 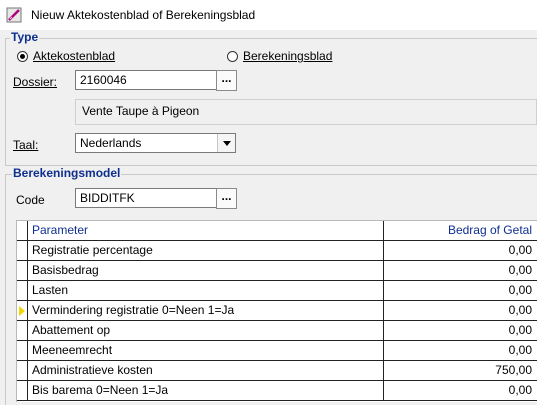 I want to click on parameter-cell: Bis barema 0=Neen 1=Ja, so click(x=206, y=391).